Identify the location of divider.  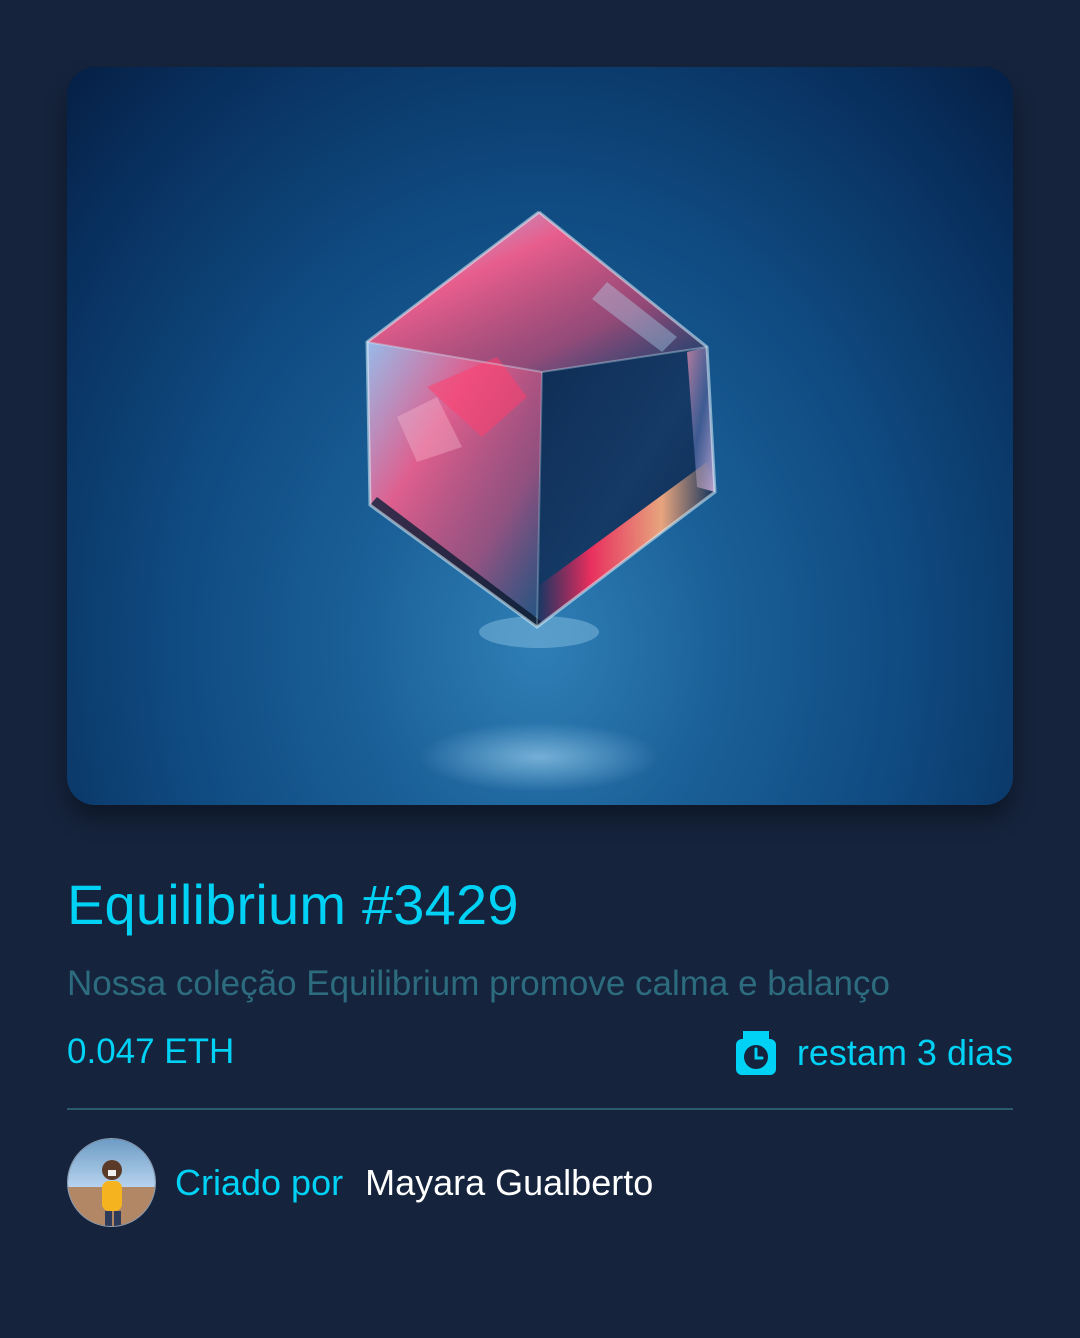
(540, 1109).